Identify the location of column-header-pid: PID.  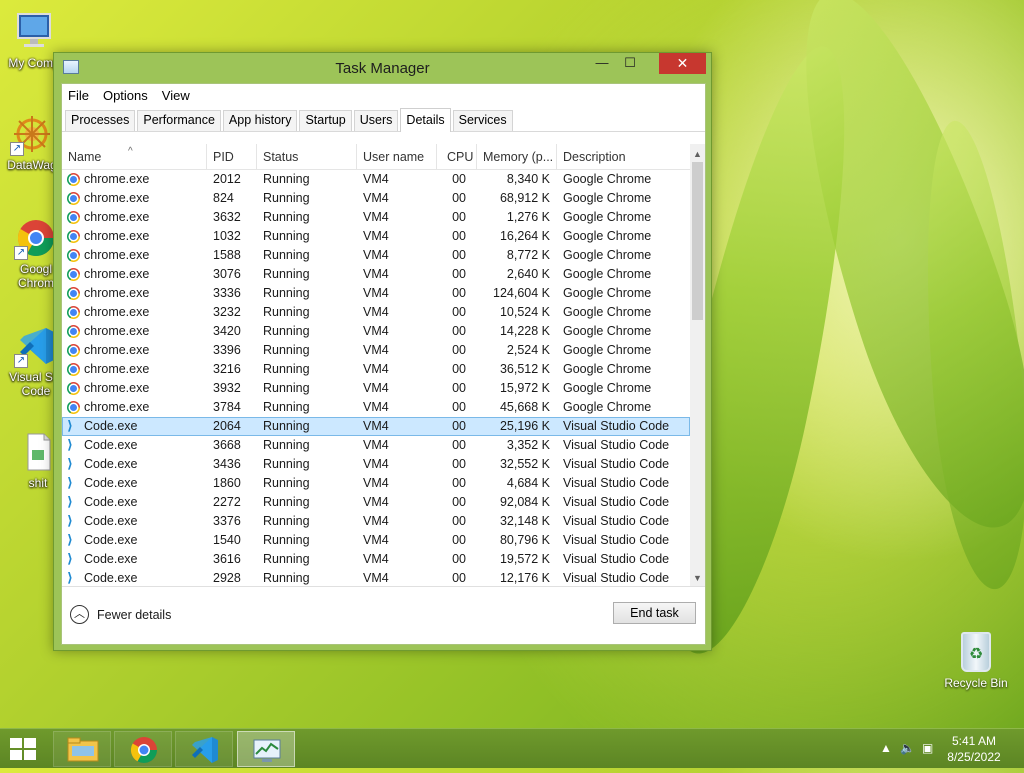
(232, 157).